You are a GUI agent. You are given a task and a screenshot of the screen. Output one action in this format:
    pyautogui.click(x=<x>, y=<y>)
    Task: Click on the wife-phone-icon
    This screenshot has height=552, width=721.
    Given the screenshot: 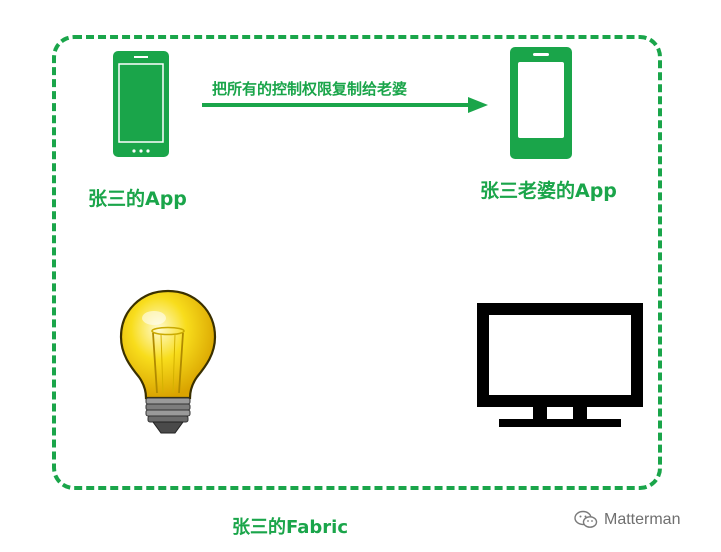 What is the action you would take?
    pyautogui.click(x=541, y=103)
    